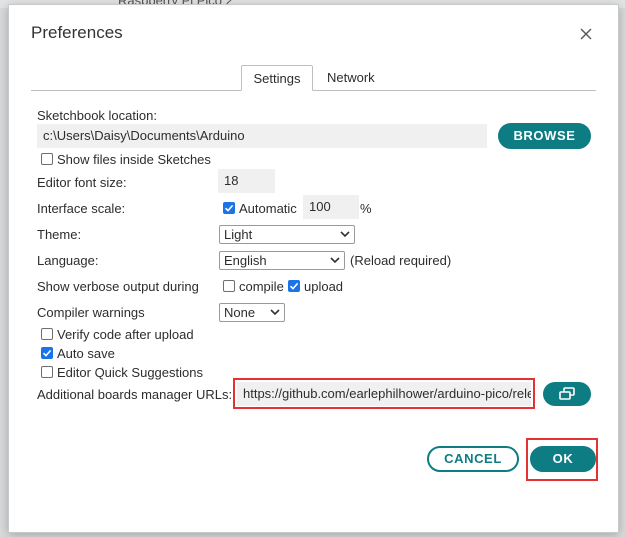  I want to click on upload-checkbox, so click(294, 286).